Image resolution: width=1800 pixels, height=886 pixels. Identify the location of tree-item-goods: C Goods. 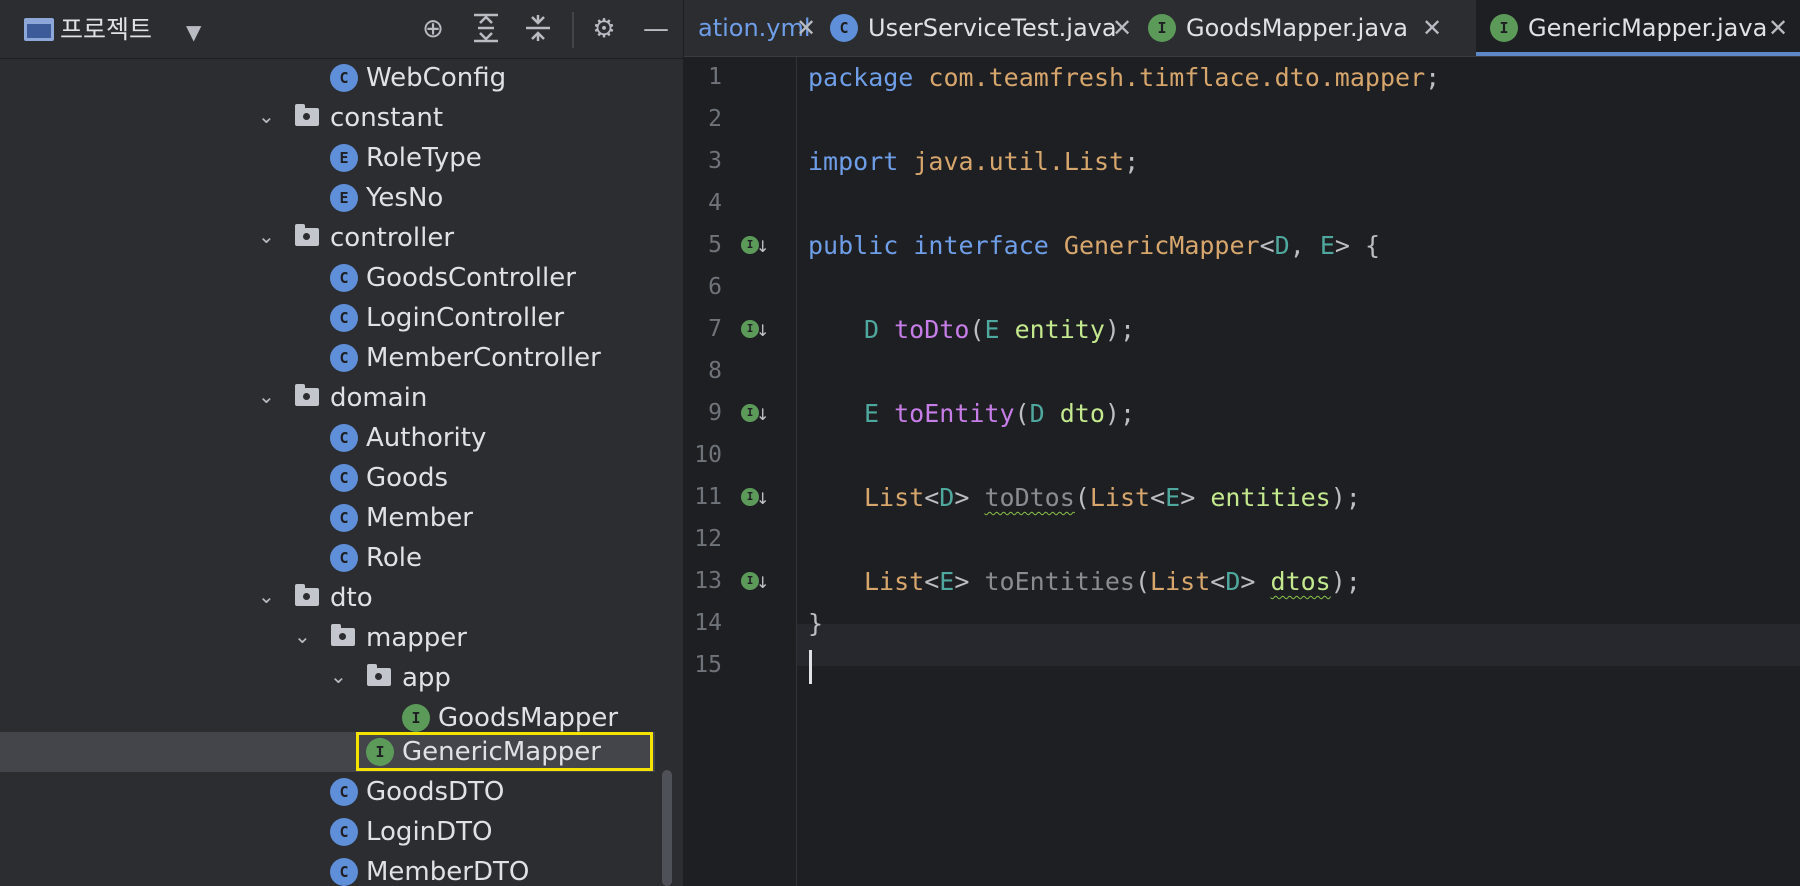
(327, 478).